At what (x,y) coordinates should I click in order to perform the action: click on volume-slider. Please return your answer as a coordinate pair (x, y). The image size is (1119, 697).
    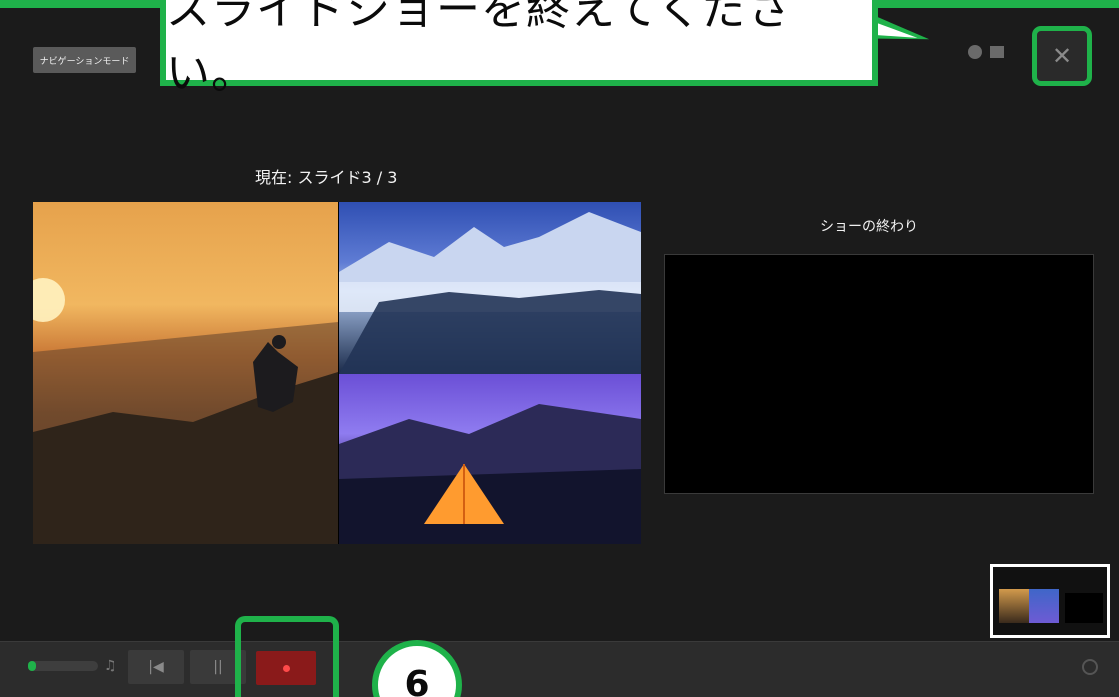
    Looking at the image, I should click on (63, 666).